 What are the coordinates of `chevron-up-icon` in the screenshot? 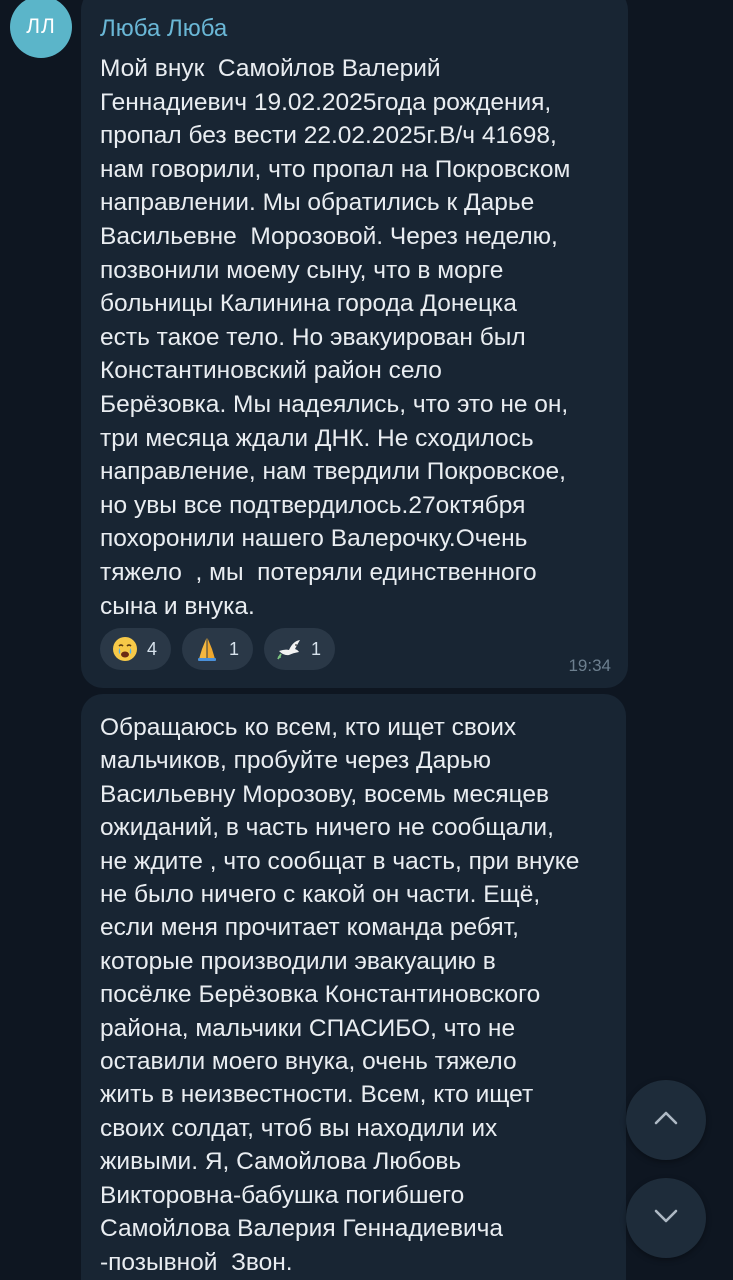 It's located at (666, 1120).